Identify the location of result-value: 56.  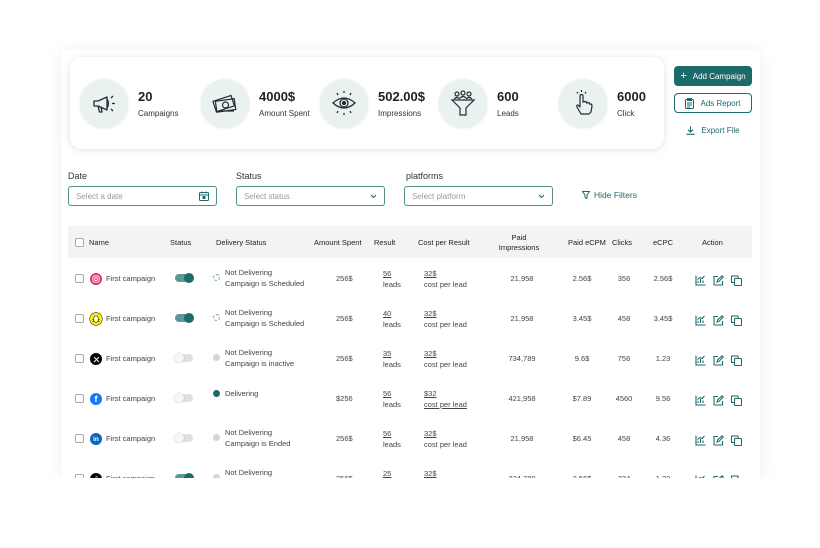
(387, 273).